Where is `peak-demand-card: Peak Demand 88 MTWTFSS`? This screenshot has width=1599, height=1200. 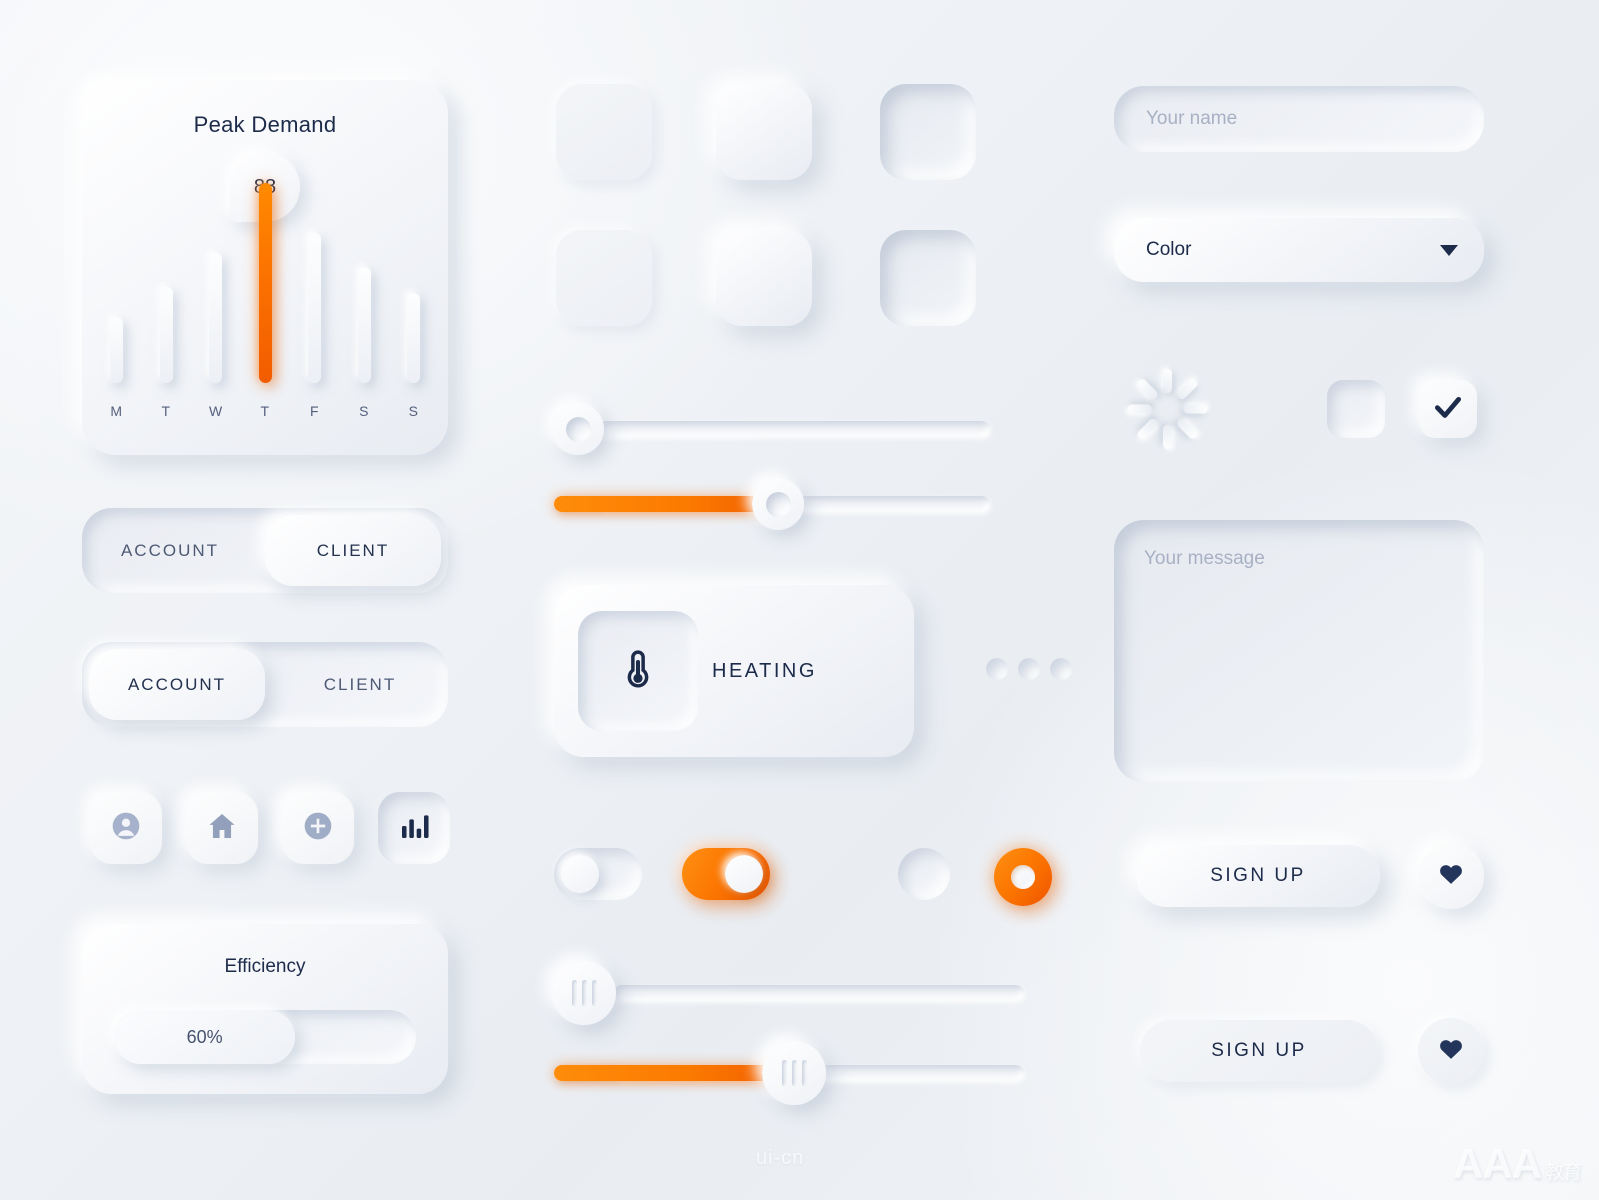
peak-demand-card: Peak Demand 88 MTWTFSS is located at coordinates (265, 267).